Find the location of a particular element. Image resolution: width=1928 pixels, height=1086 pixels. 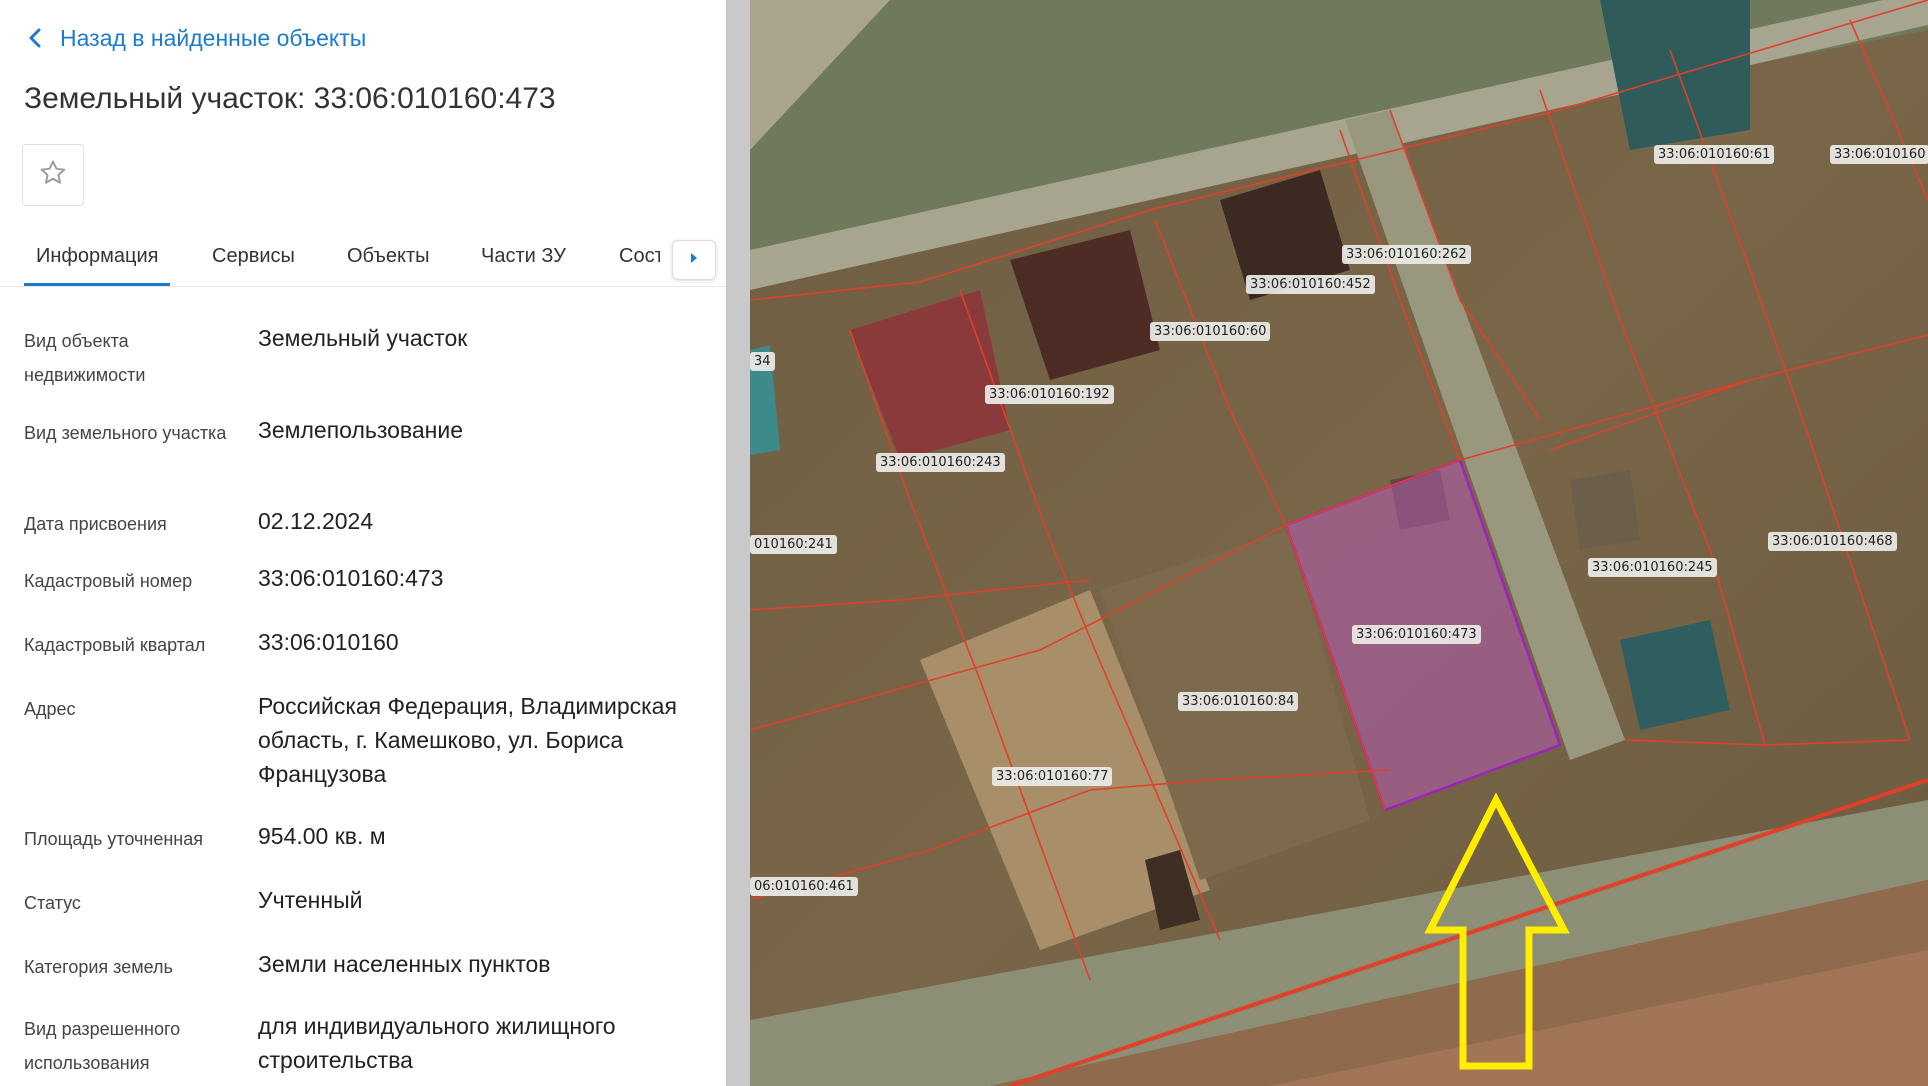

page-title: Земельный участок: 33:06:010160:473 is located at coordinates (290, 98).